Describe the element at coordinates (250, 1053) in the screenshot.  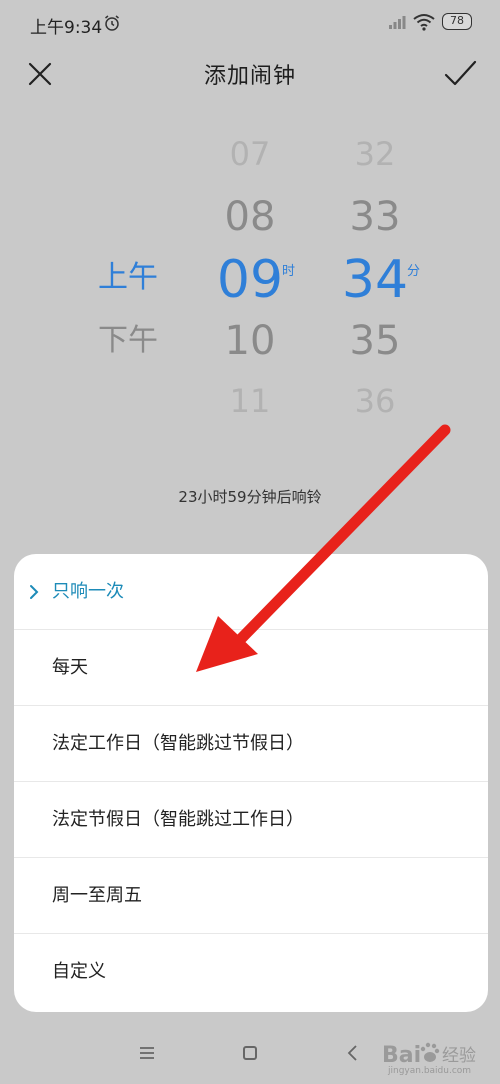
I see `home-icon` at that location.